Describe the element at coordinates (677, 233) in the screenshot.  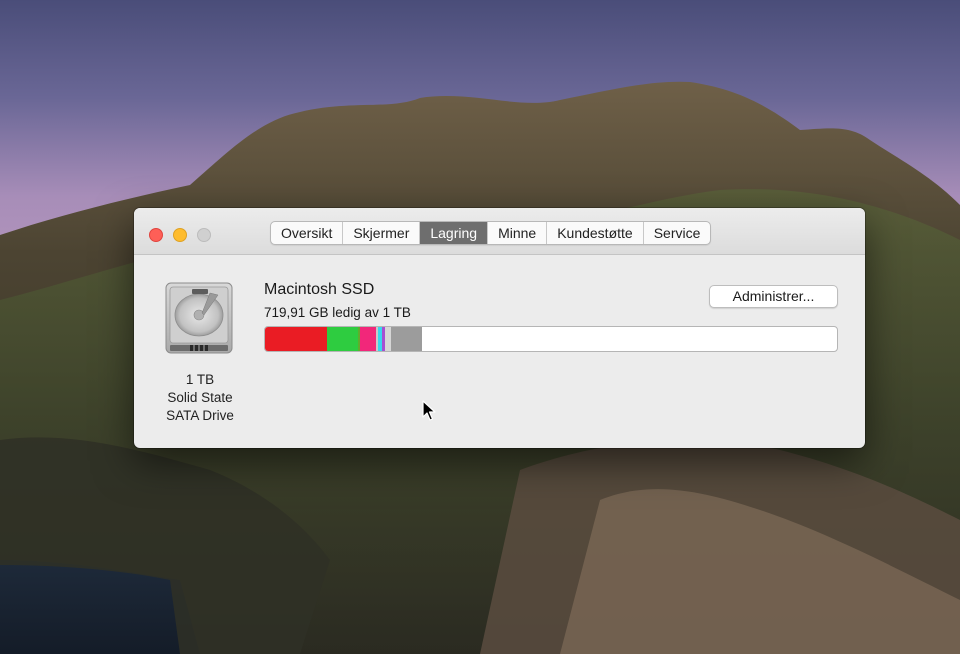
I see `tab-service: Service` at that location.